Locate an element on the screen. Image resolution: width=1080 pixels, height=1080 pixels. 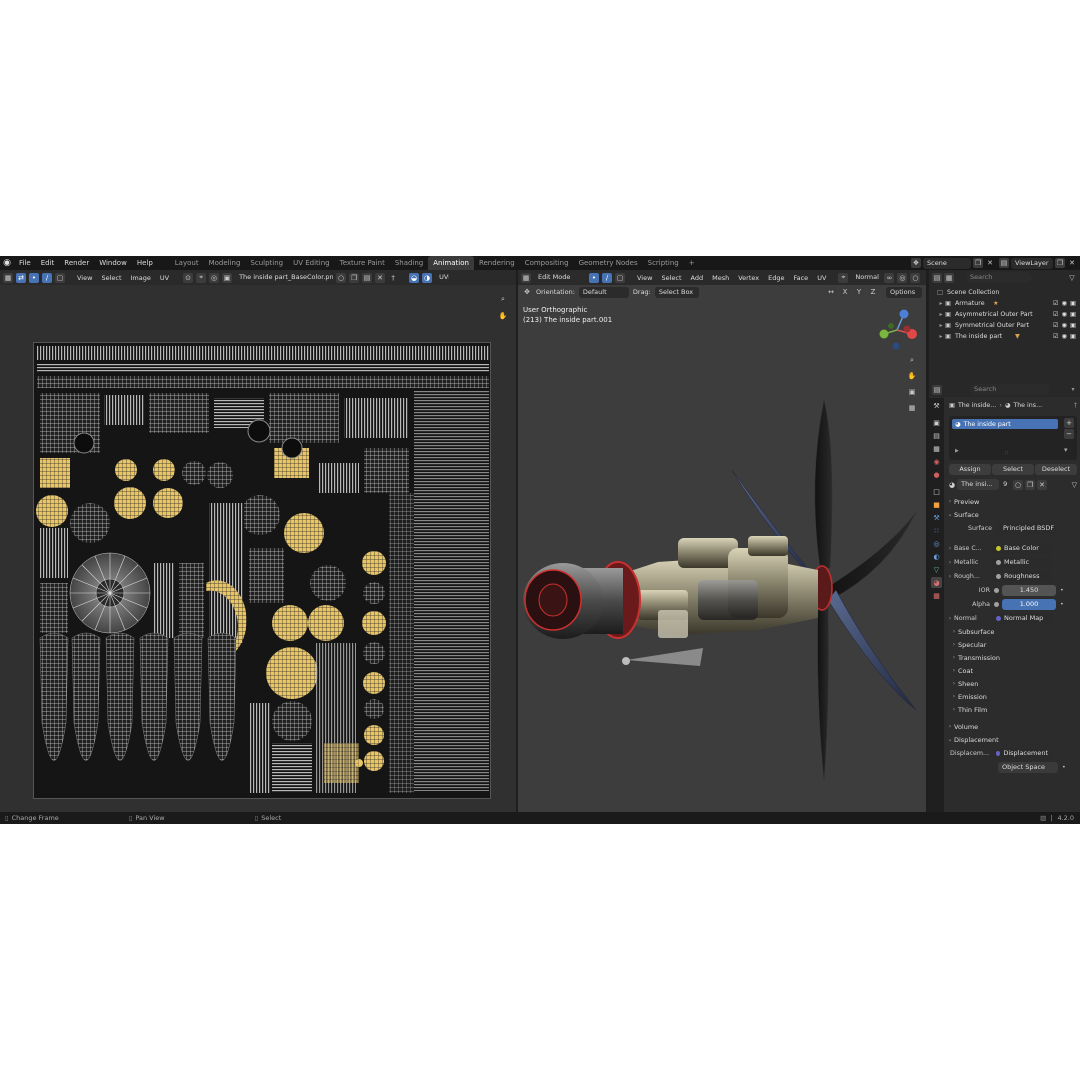
outliner-item-inside-part: ▸ ▣ The inside part ▼ ☑ ◉ ▣ is located at coordinates (1006, 336).